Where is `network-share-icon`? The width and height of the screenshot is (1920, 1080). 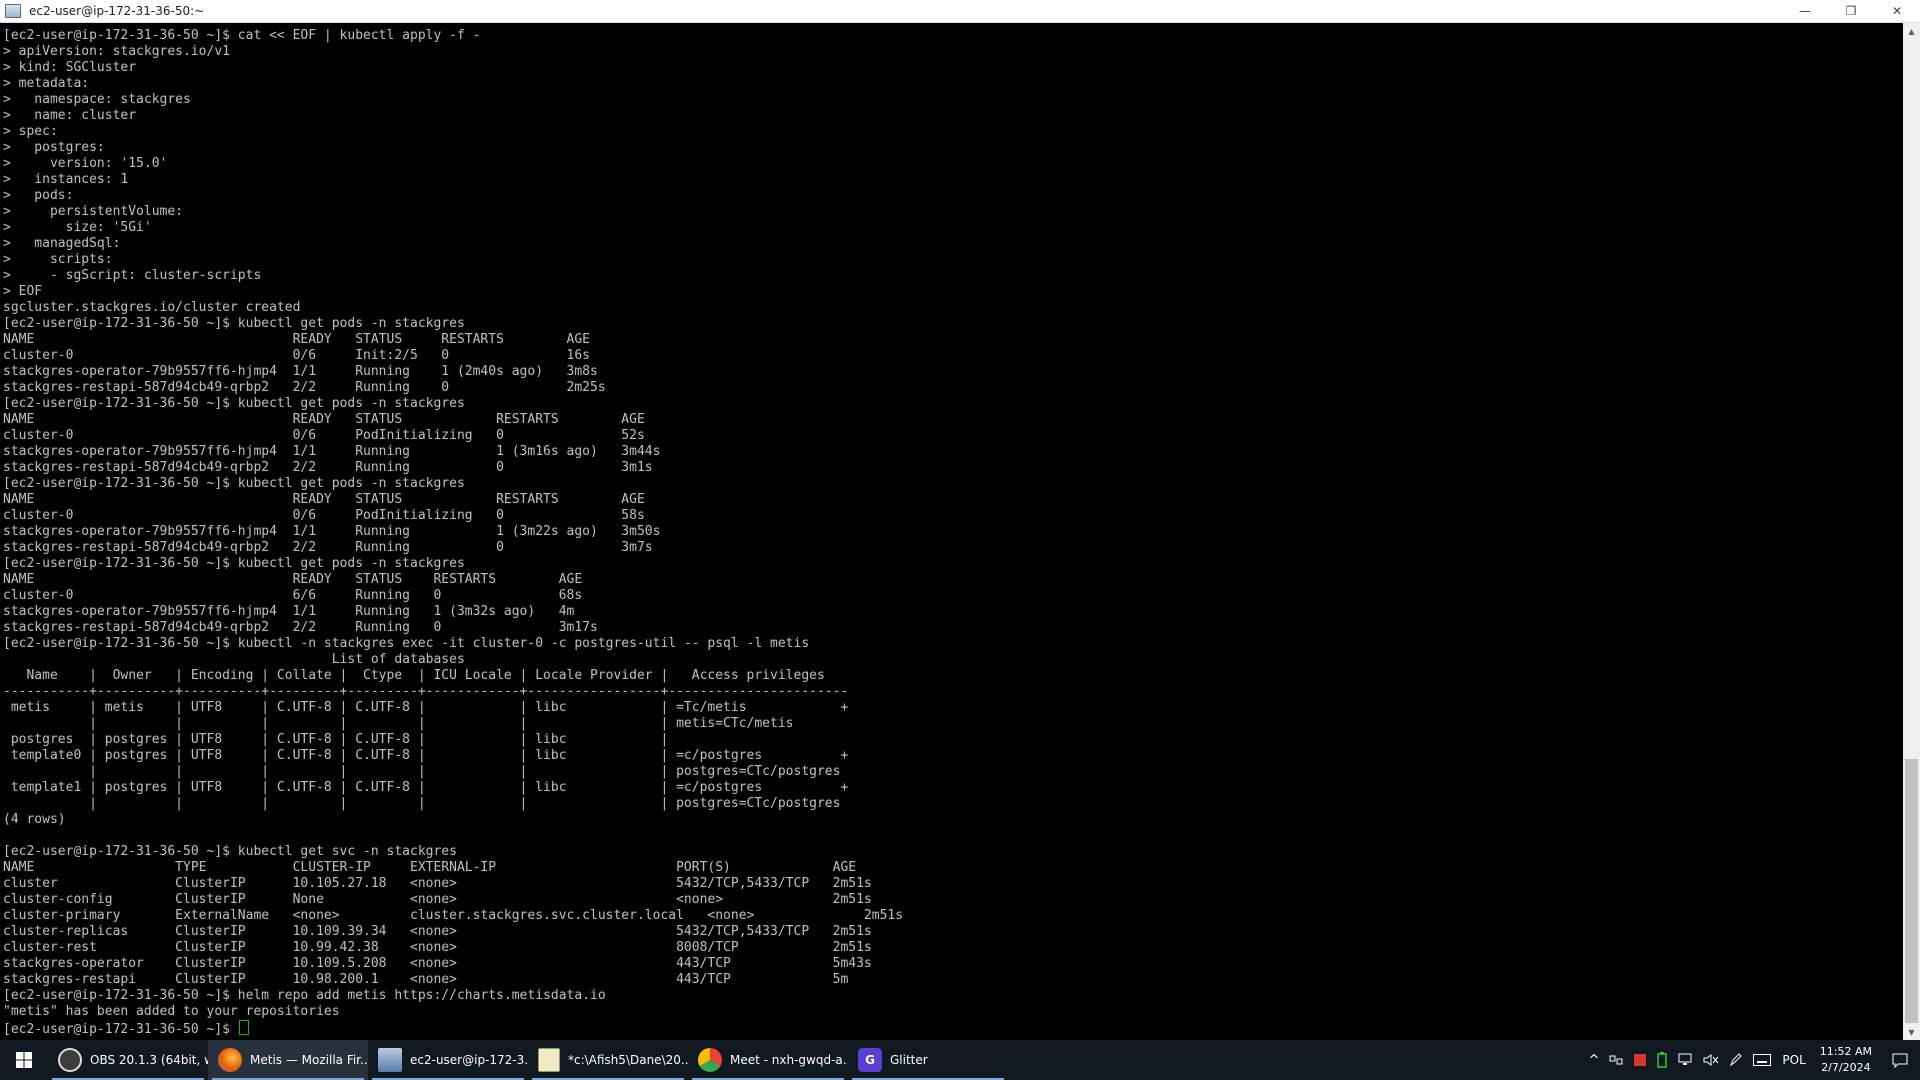
network-share-icon is located at coordinates (1616, 1060).